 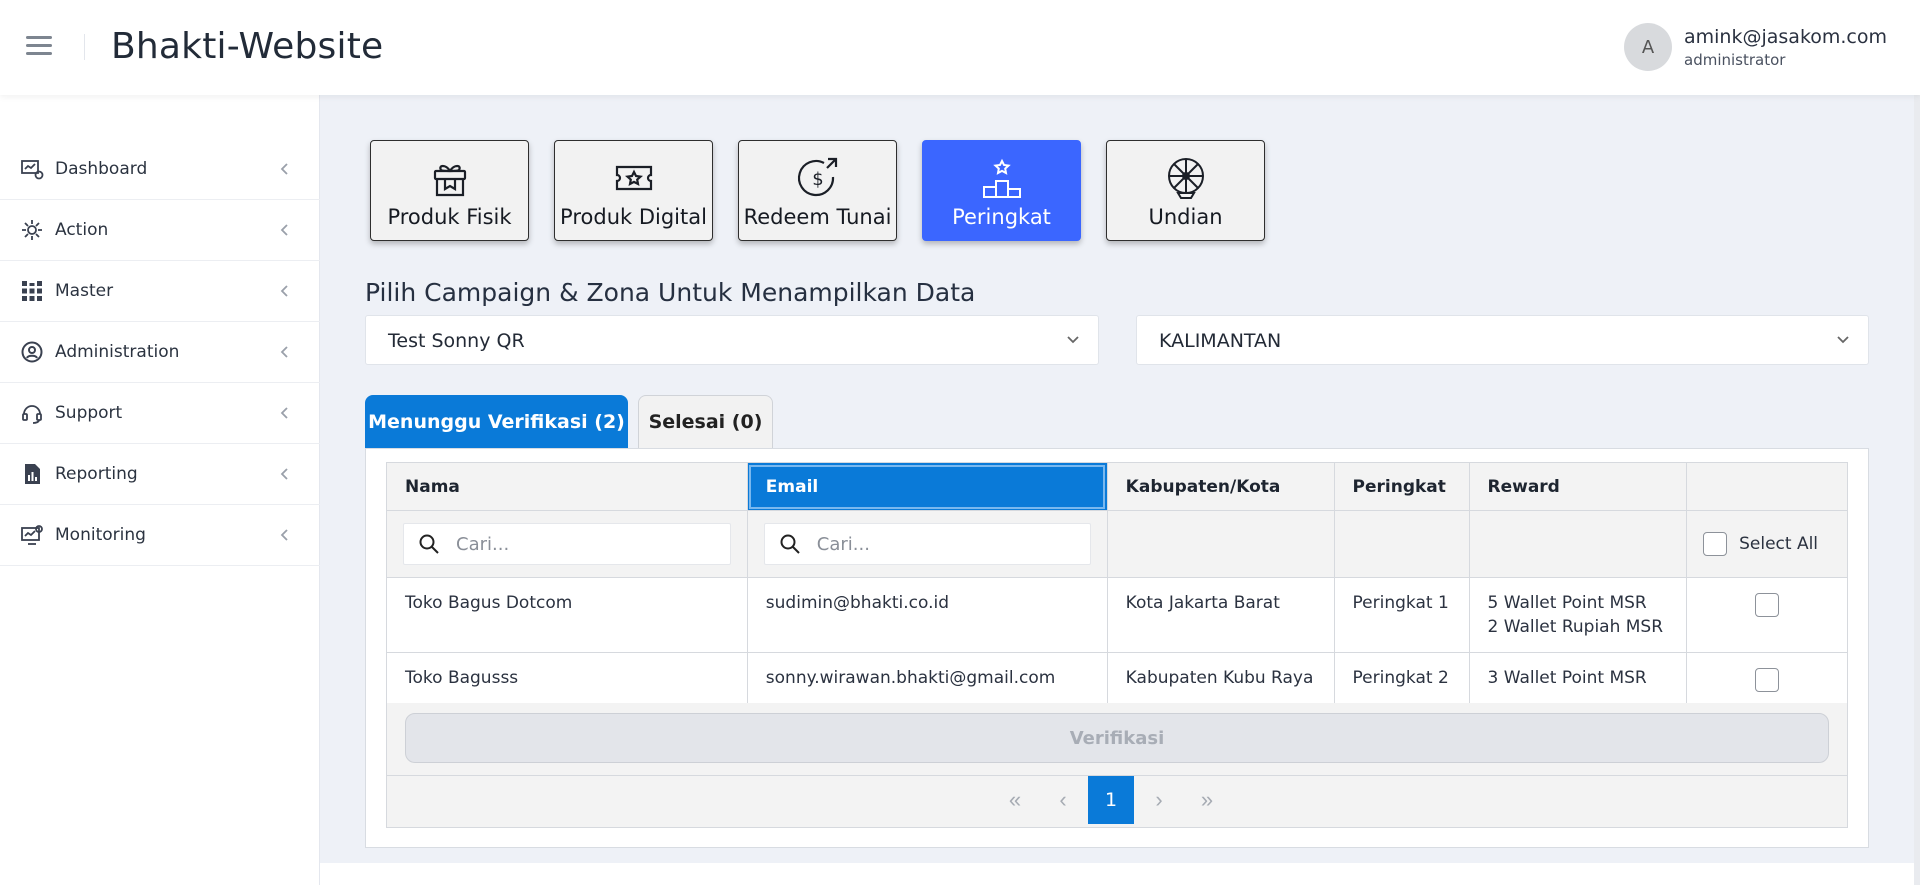 What do you see at coordinates (633, 217) in the screenshot?
I see `category-label: Produk Digital` at bounding box center [633, 217].